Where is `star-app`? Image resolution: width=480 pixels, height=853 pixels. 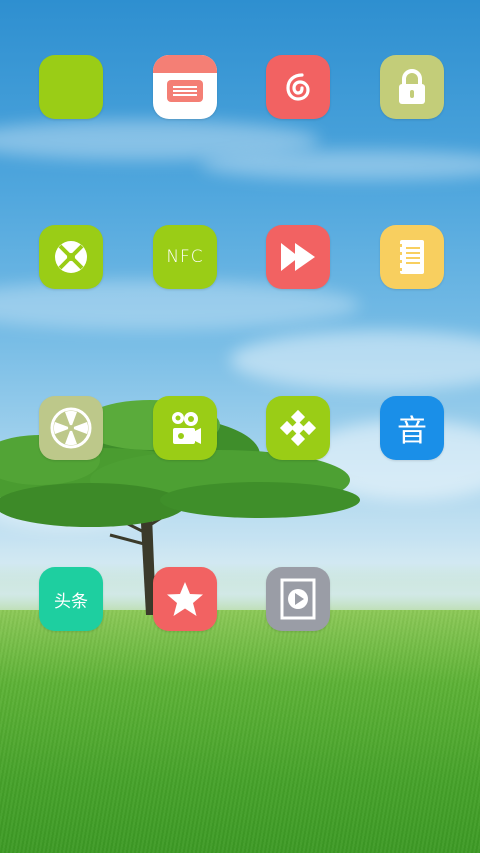
star-app is located at coordinates (185, 599).